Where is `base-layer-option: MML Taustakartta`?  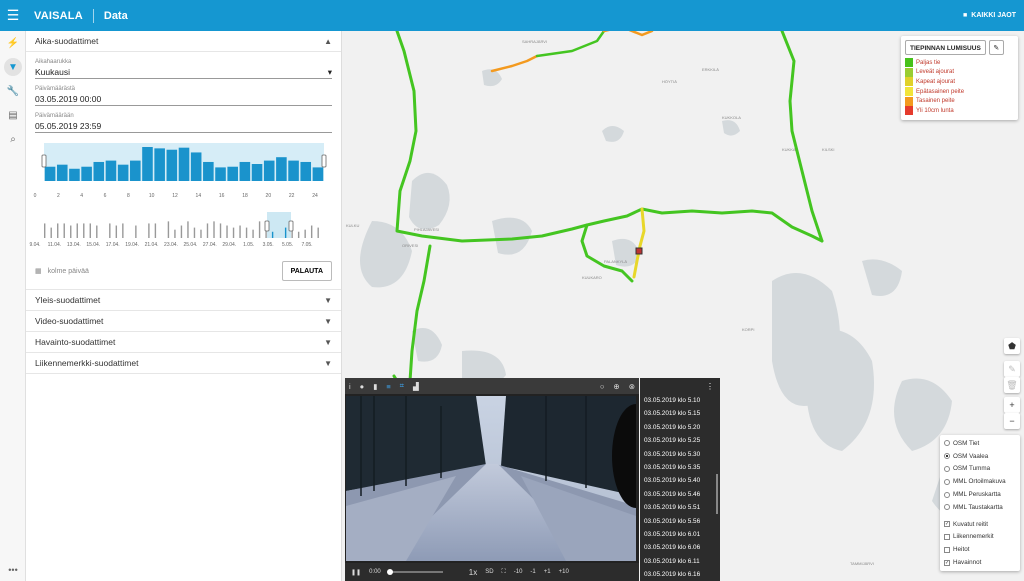
base-layer-option: MML Taustakartta is located at coordinates (980, 507).